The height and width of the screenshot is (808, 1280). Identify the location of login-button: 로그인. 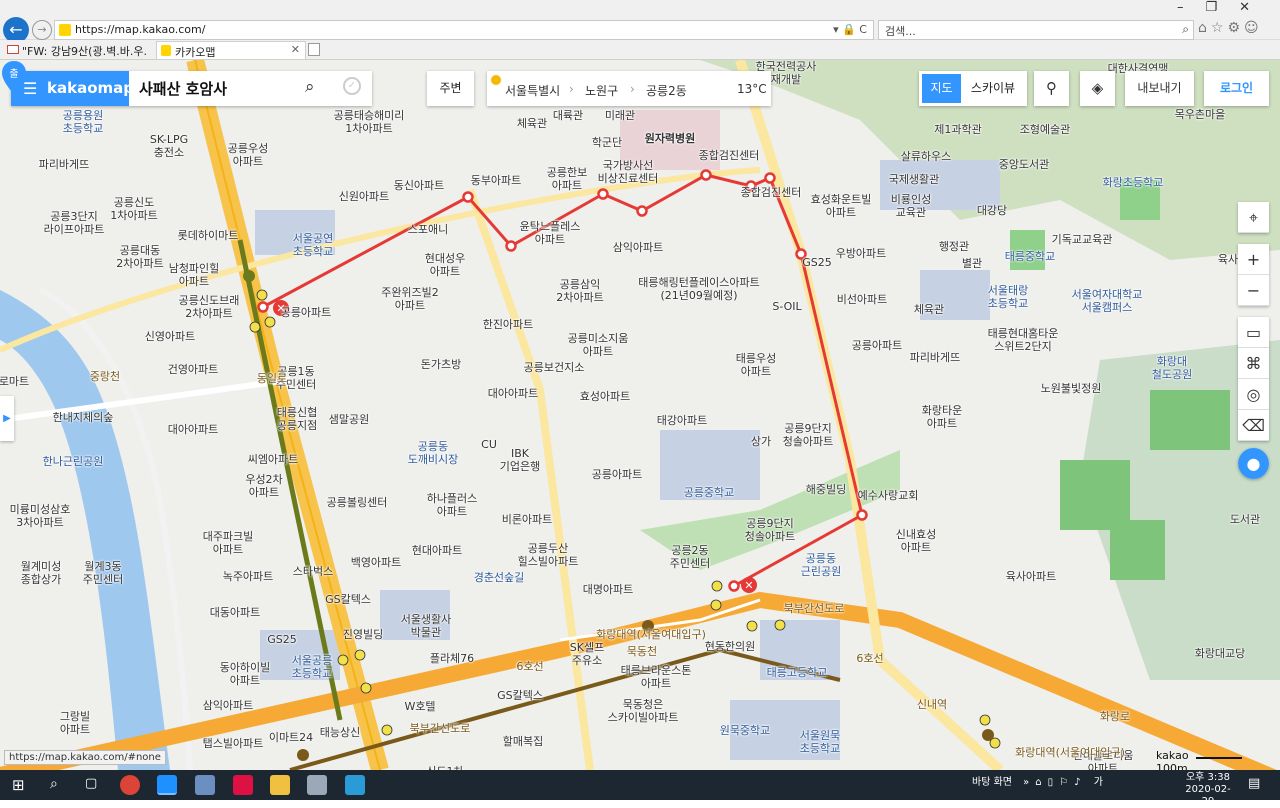
(1236, 88).